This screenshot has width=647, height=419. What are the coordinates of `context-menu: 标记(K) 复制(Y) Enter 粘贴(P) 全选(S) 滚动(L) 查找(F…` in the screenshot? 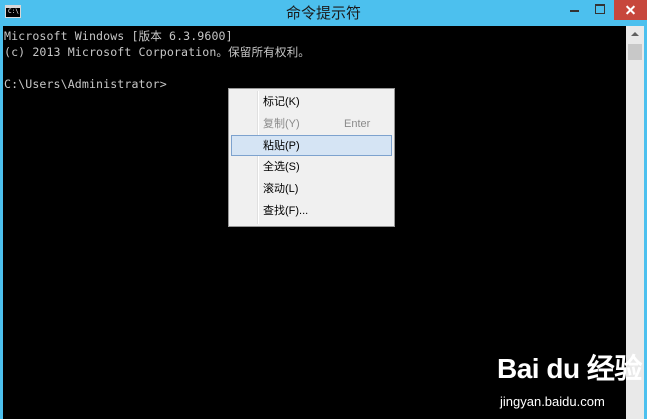 It's located at (311, 157).